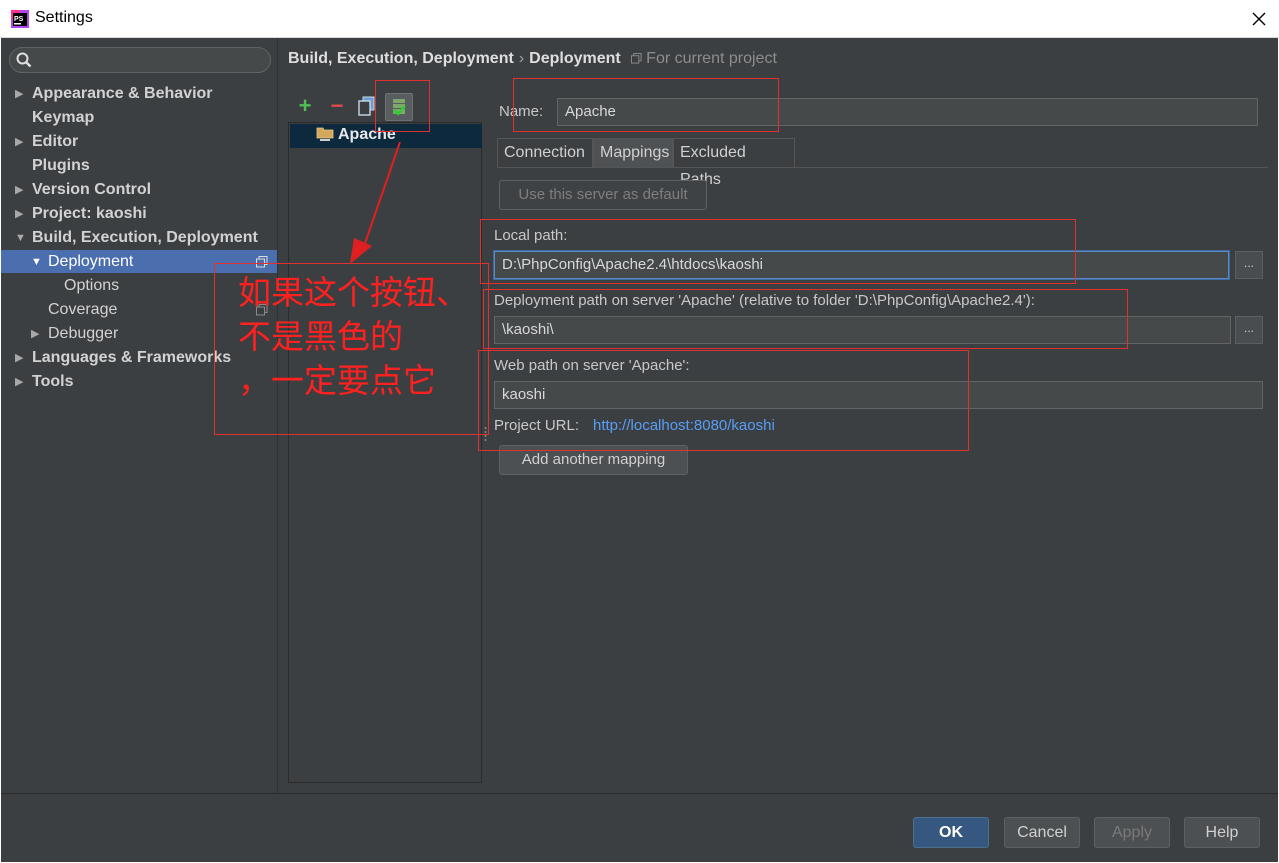  Describe the element at coordinates (337, 380) in the screenshot. I see `annotation-line-3: ，一定要点它` at that location.